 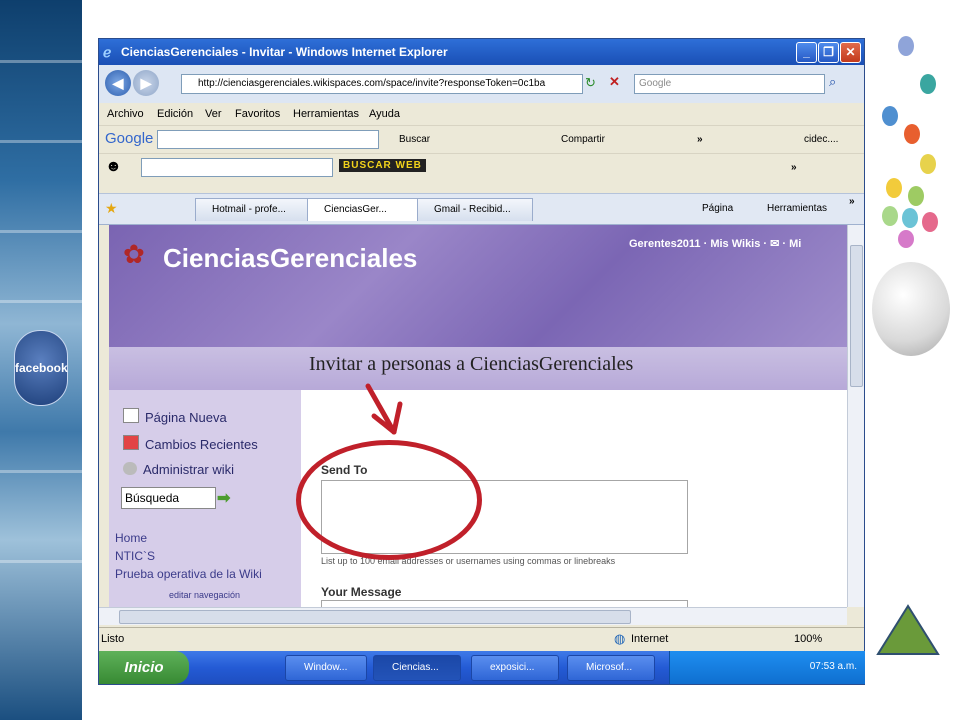 What do you see at coordinates (794, 167) in the screenshot?
I see `addon-more-button: »` at bounding box center [794, 167].